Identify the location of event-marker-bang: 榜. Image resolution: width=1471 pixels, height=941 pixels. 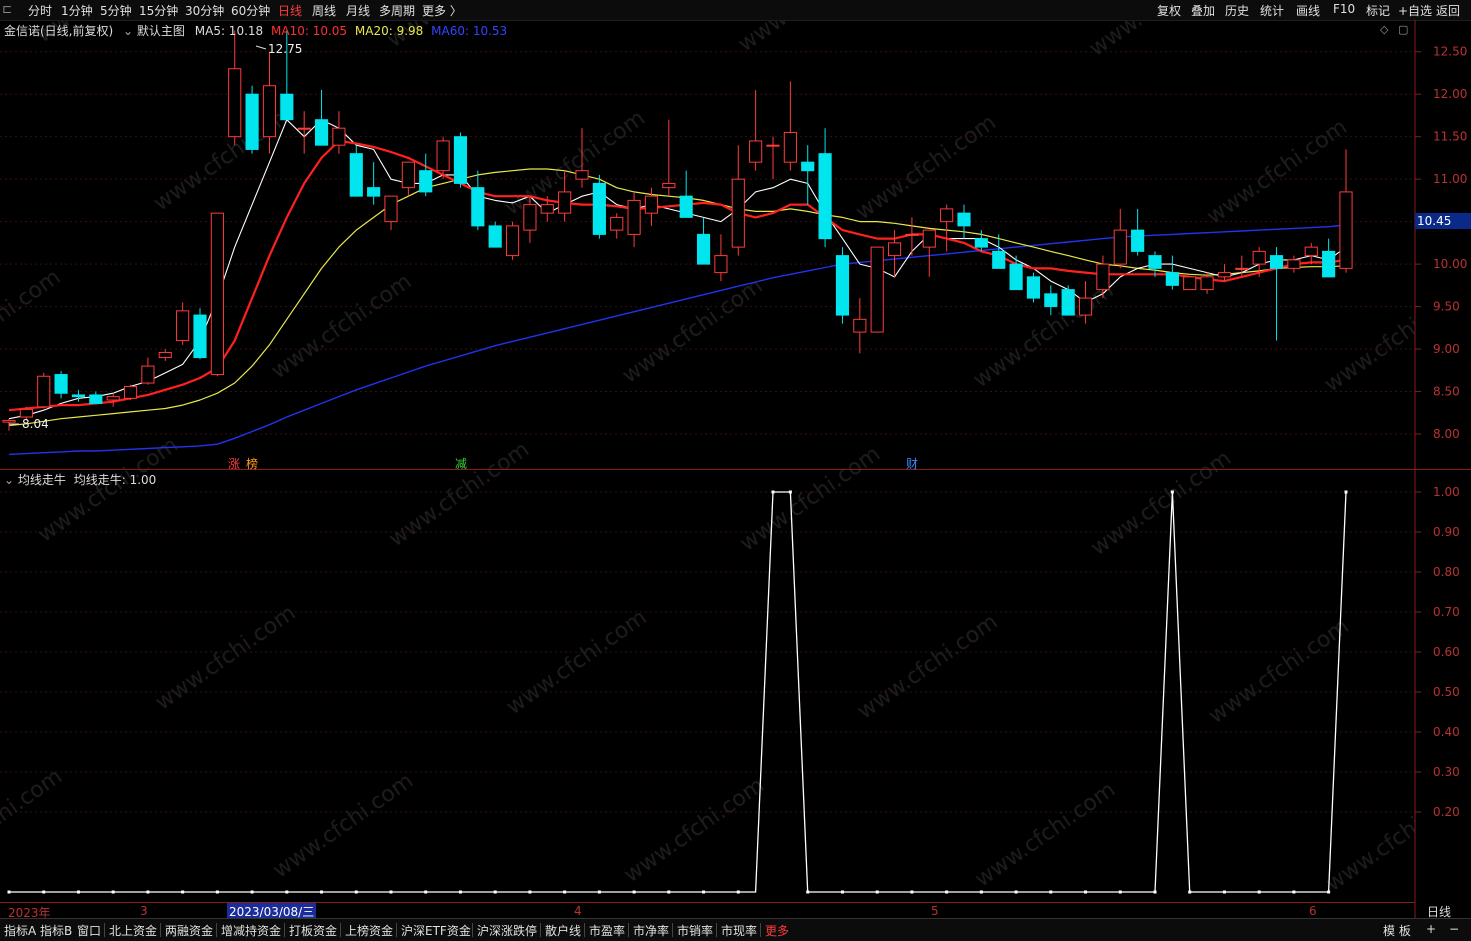
(252, 463).